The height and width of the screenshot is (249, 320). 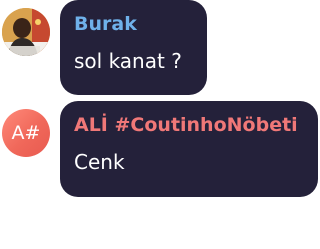 I want to click on avatar-initials-text: A#, so click(x=26, y=133).